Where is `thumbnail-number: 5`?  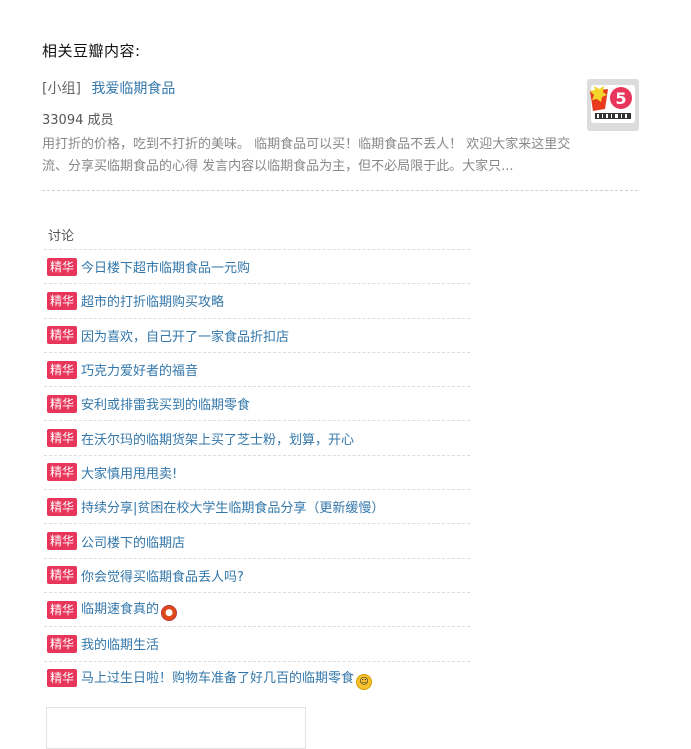 thumbnail-number: 5 is located at coordinates (620, 98).